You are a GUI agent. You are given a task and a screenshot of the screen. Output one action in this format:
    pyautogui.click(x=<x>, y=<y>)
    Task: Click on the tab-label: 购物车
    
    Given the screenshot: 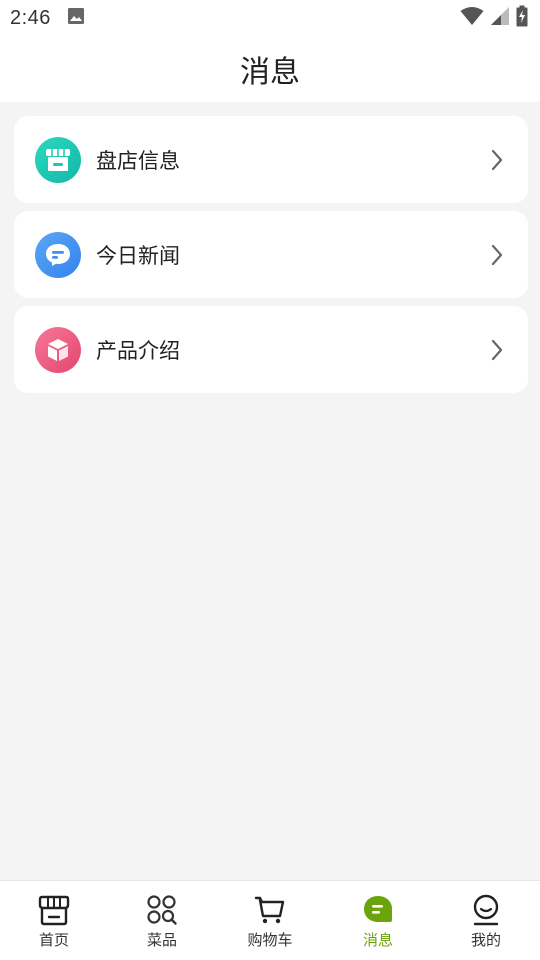 What is the action you would take?
    pyautogui.click(x=270, y=940)
    